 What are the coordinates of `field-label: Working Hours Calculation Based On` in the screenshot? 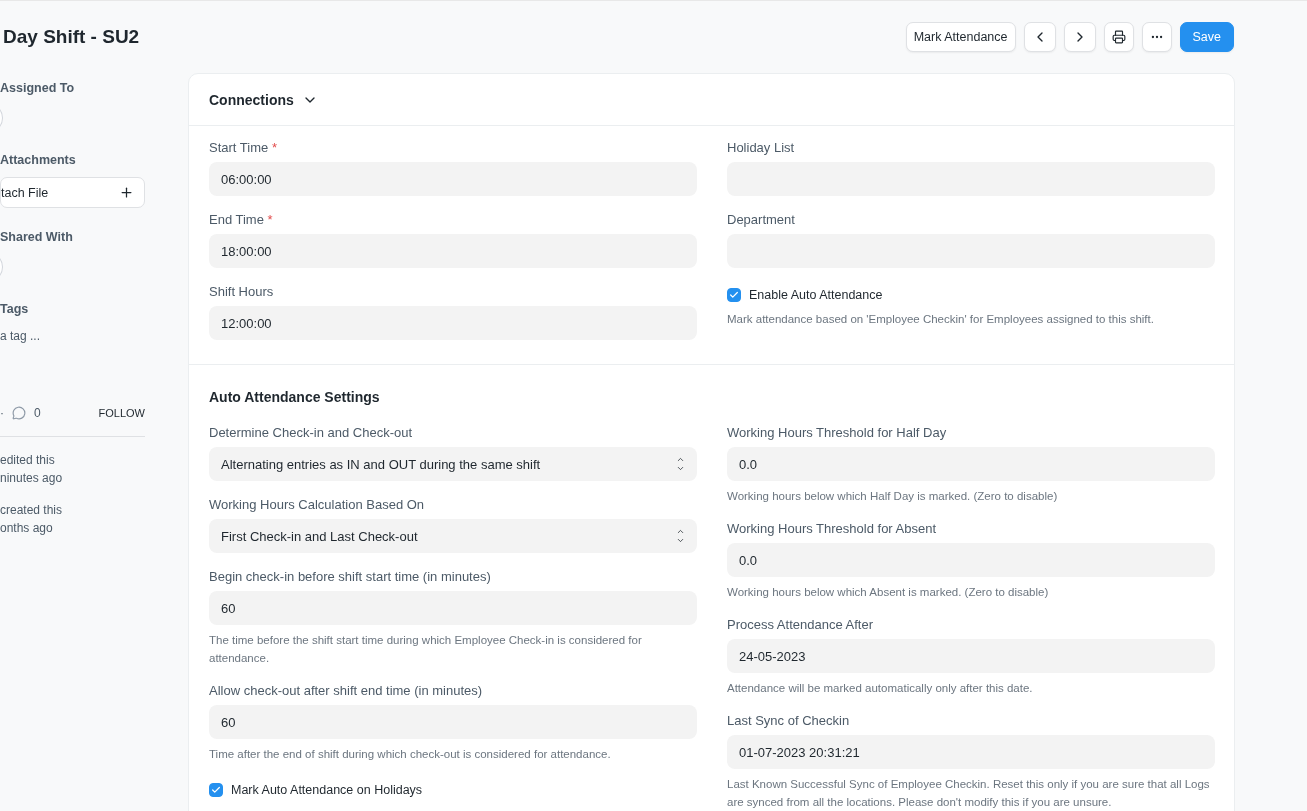 It's located at (317, 504).